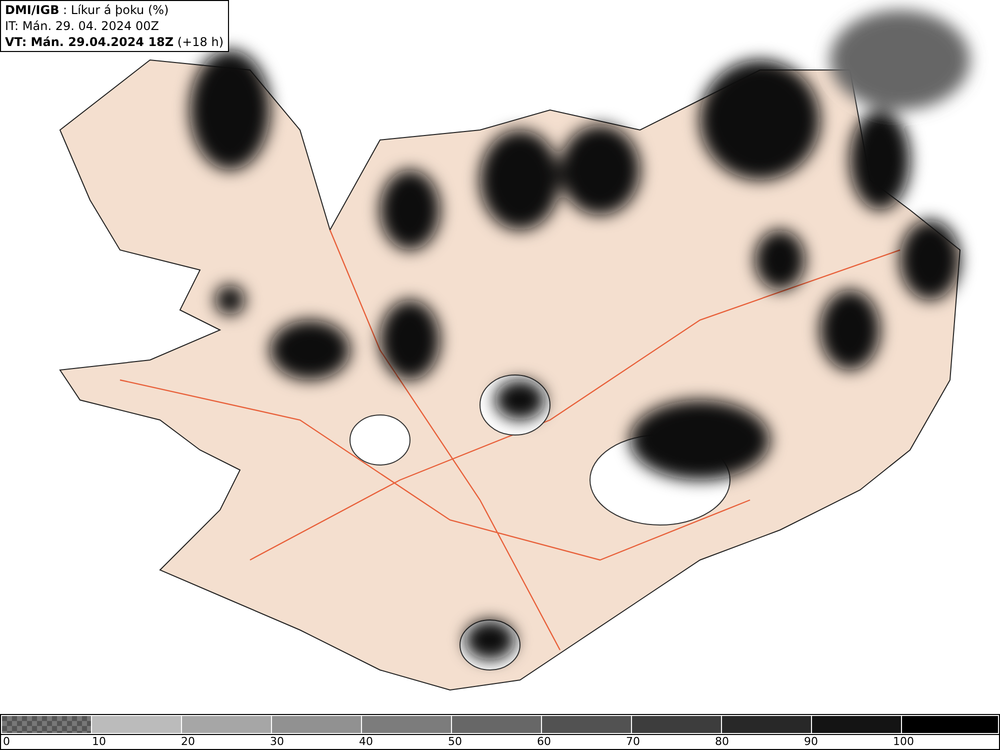 This screenshot has height=750, width=1000. I want to click on legend-label: 0, so click(6, 742).